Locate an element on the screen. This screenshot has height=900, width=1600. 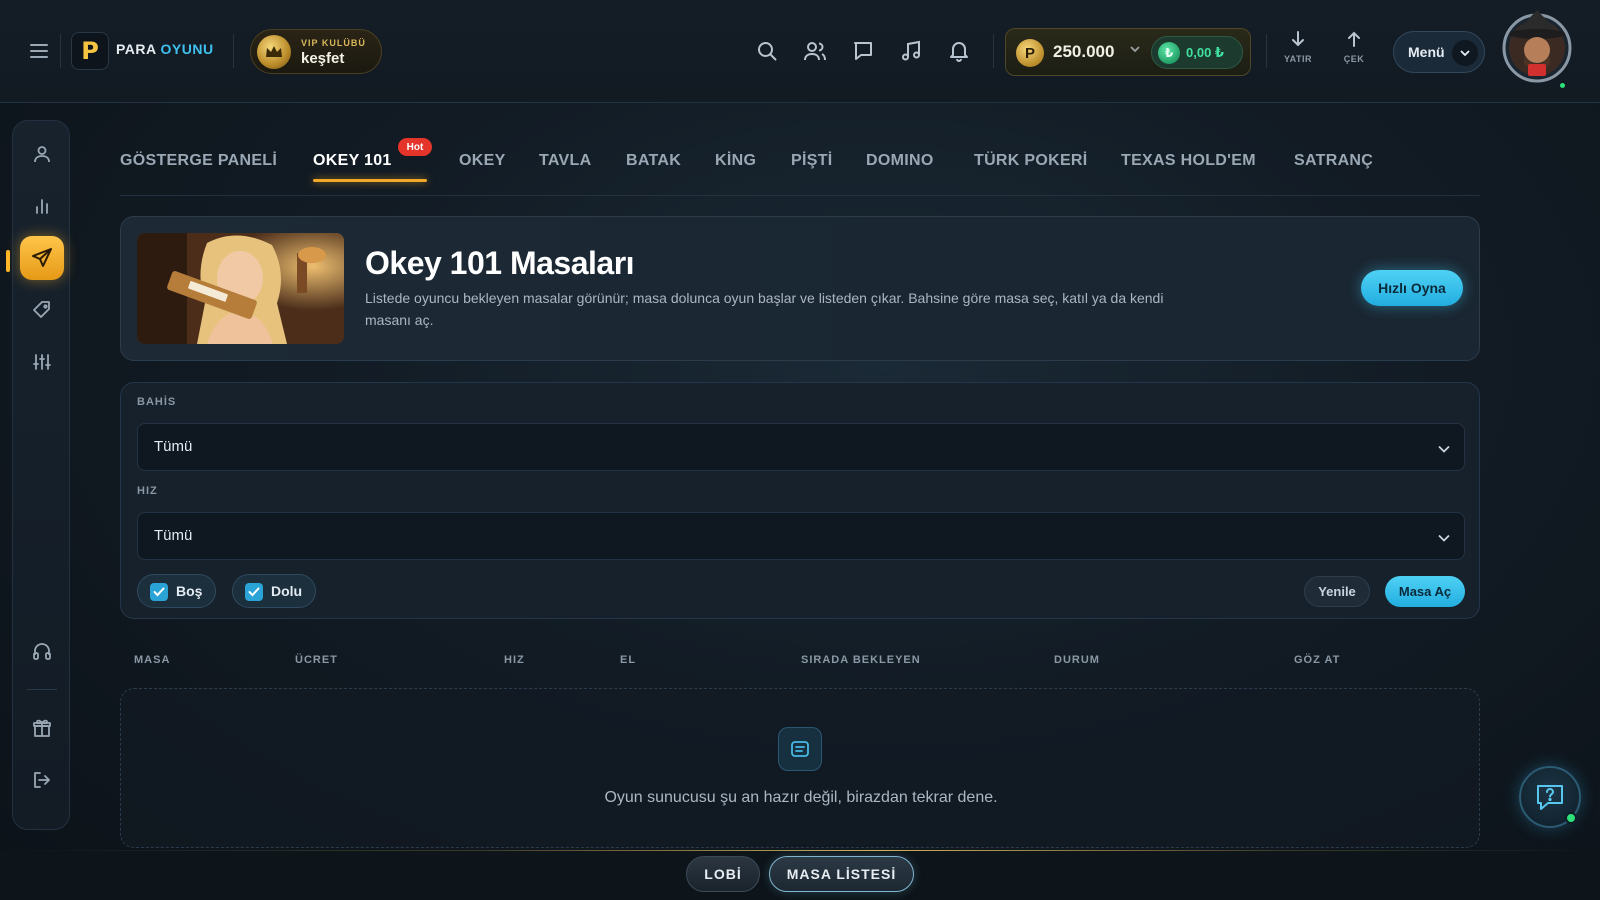
arrow-down-icon is located at coordinates (1298, 39).